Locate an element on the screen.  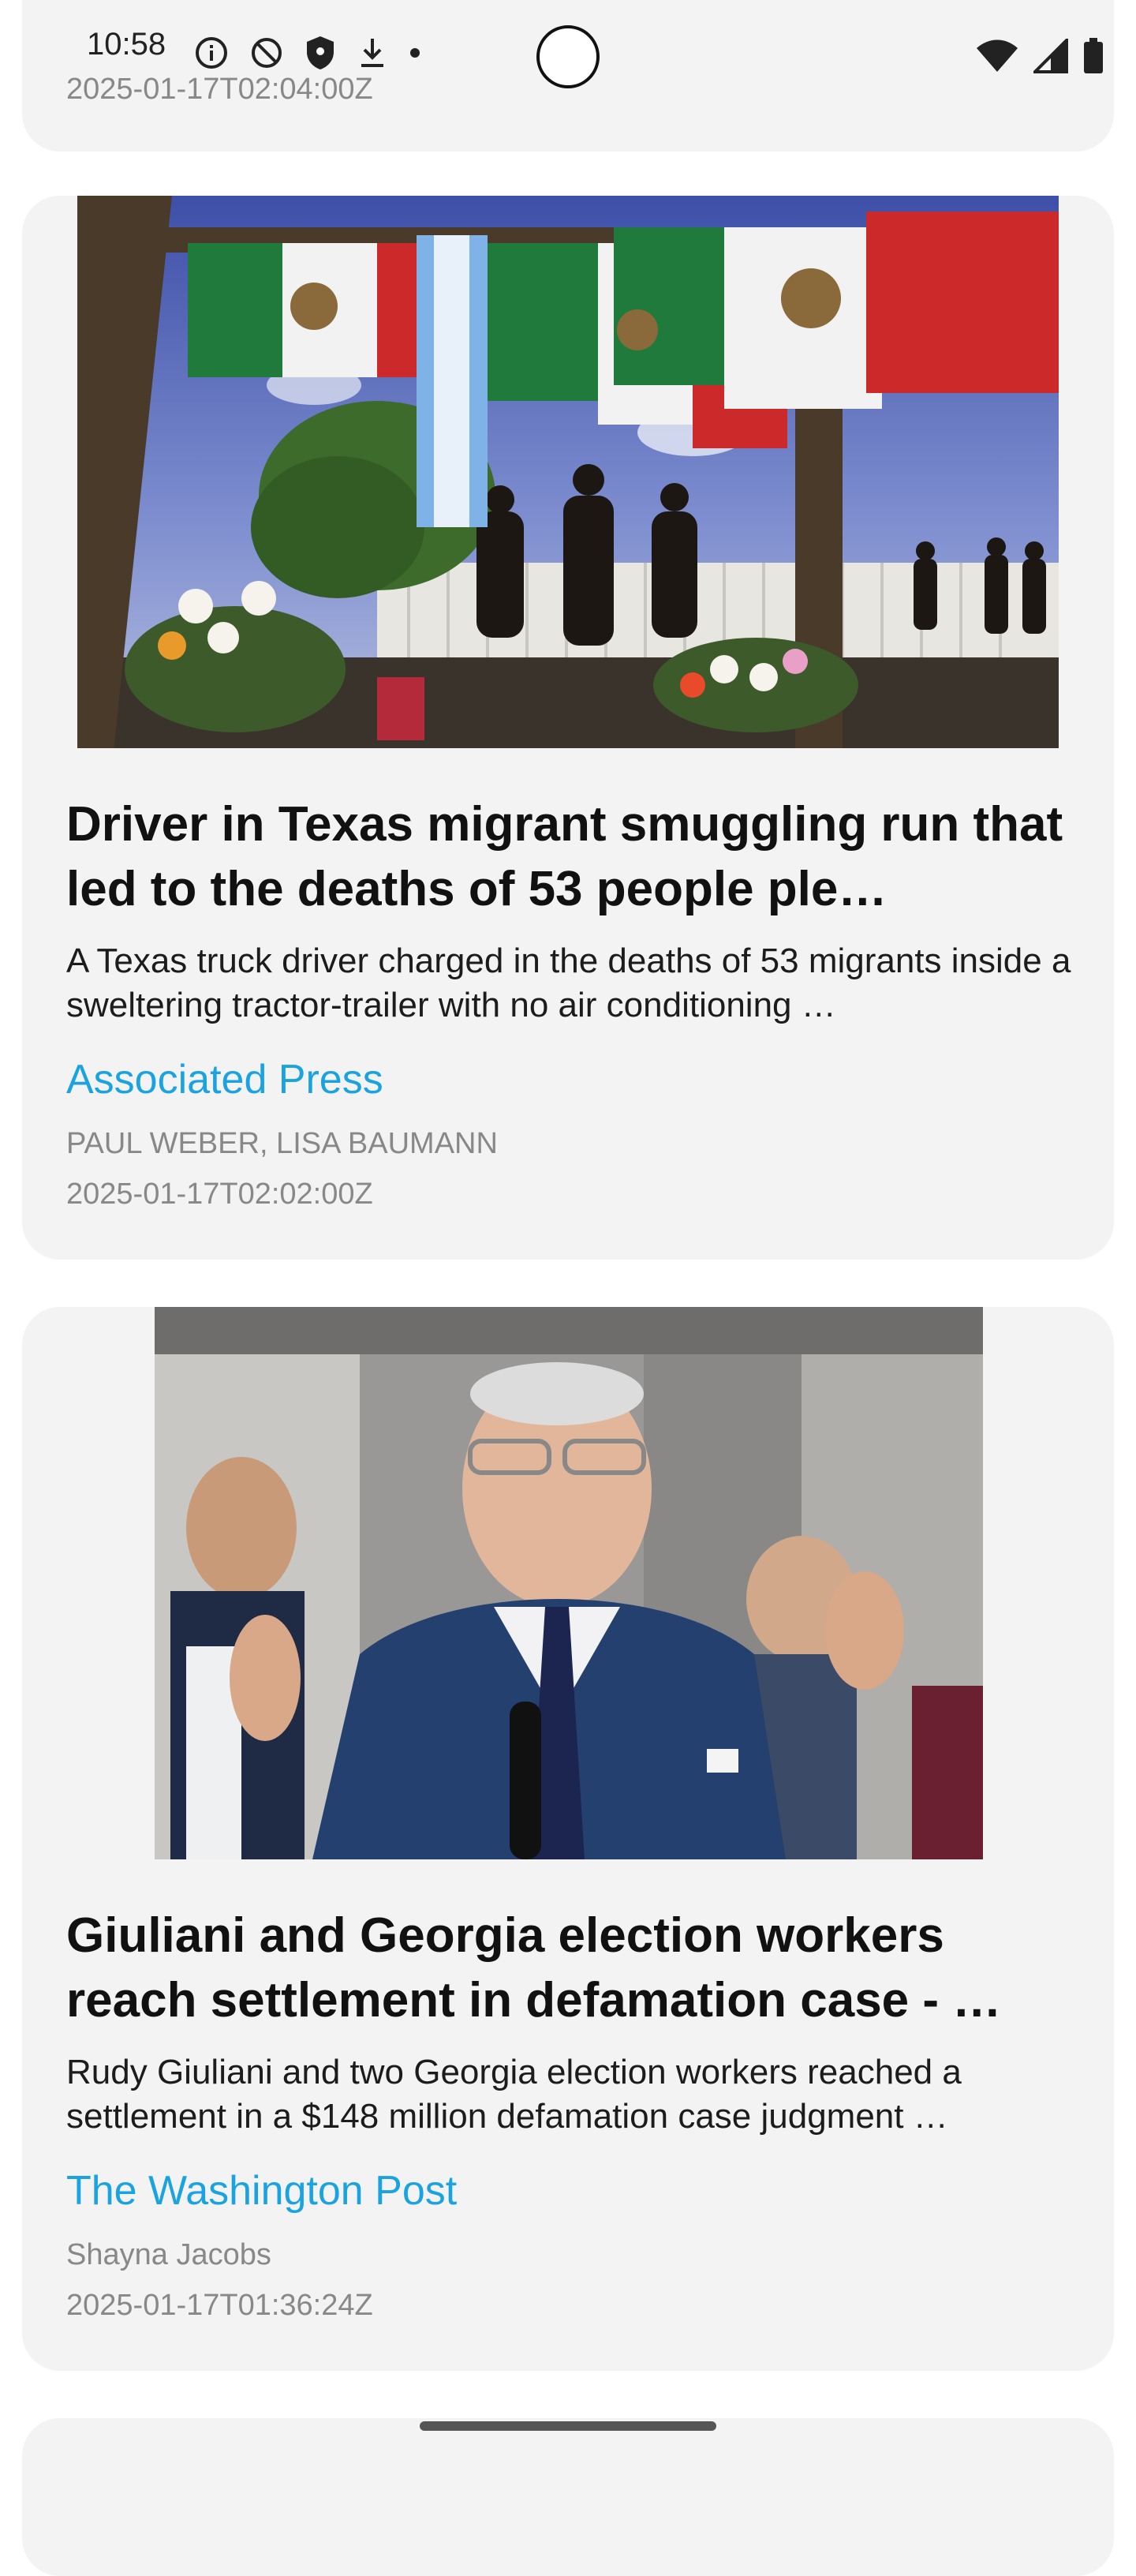
status-time: 10:58 is located at coordinates (126, 44).